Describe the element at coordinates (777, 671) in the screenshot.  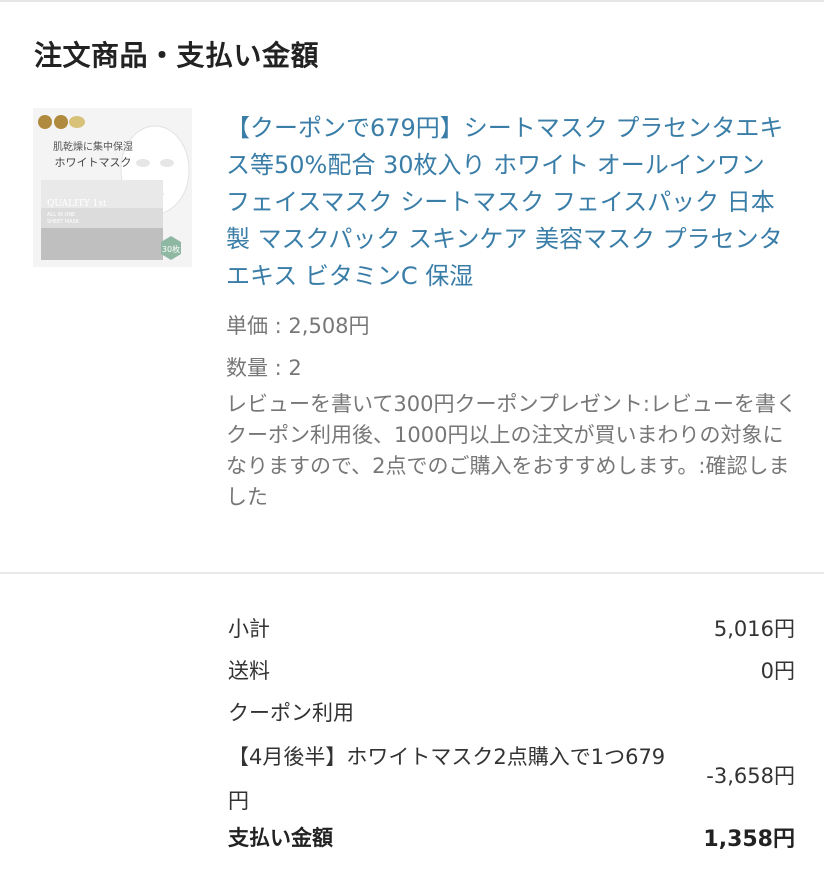
I see `shipping-value: 0円` at that location.